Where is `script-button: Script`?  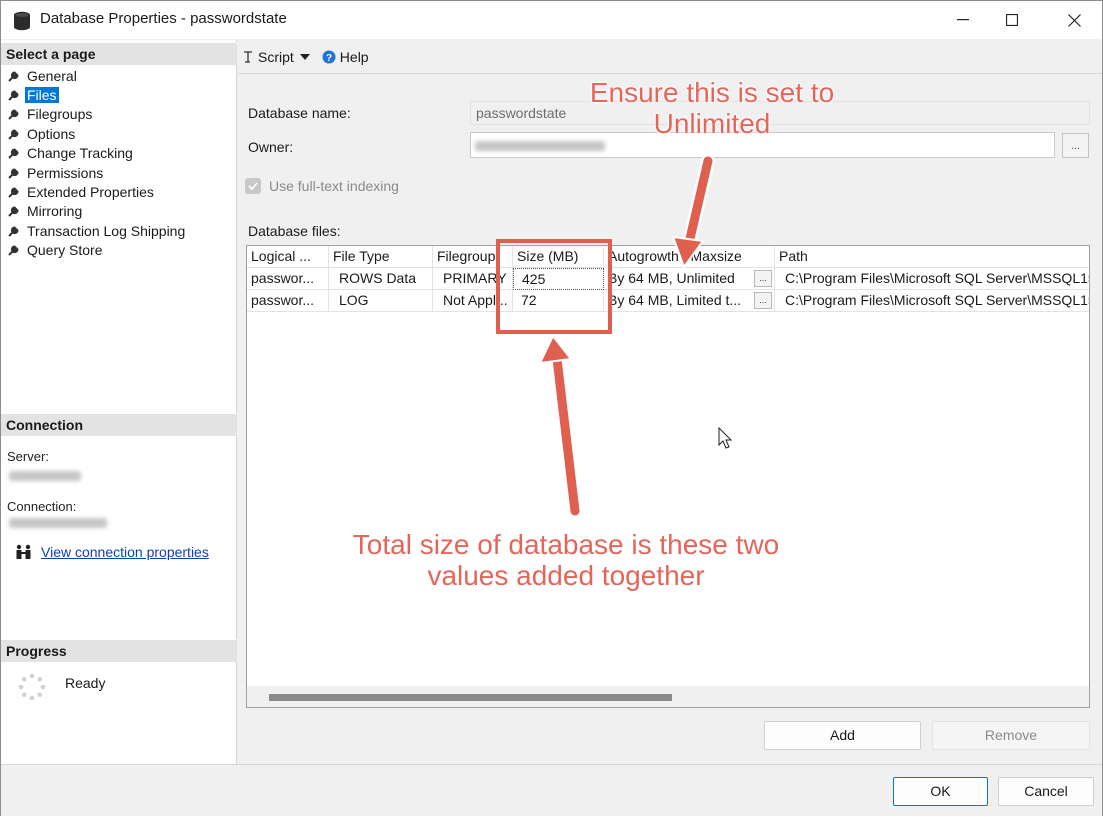 script-button: Script is located at coordinates (278, 57).